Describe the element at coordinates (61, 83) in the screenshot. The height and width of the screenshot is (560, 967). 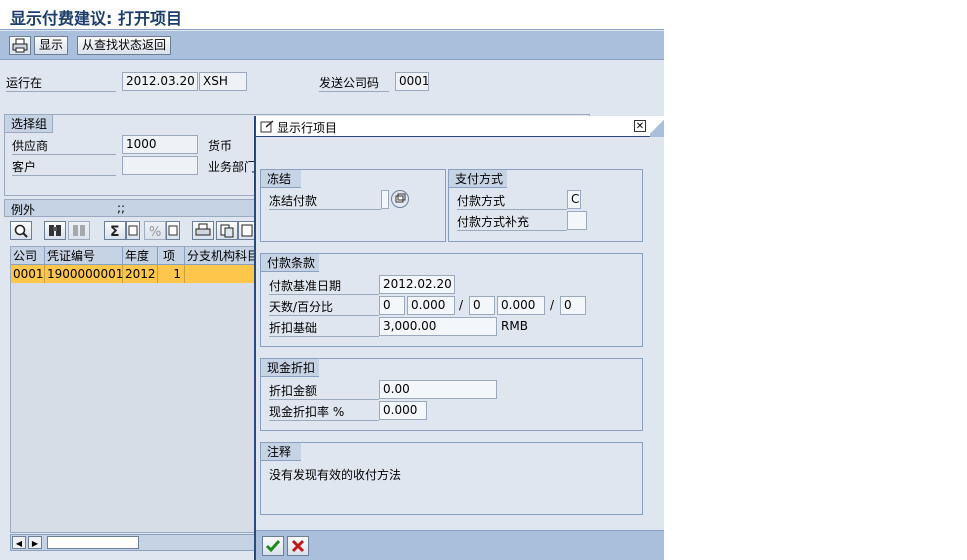
I see `run-on-label: 运行在` at that location.